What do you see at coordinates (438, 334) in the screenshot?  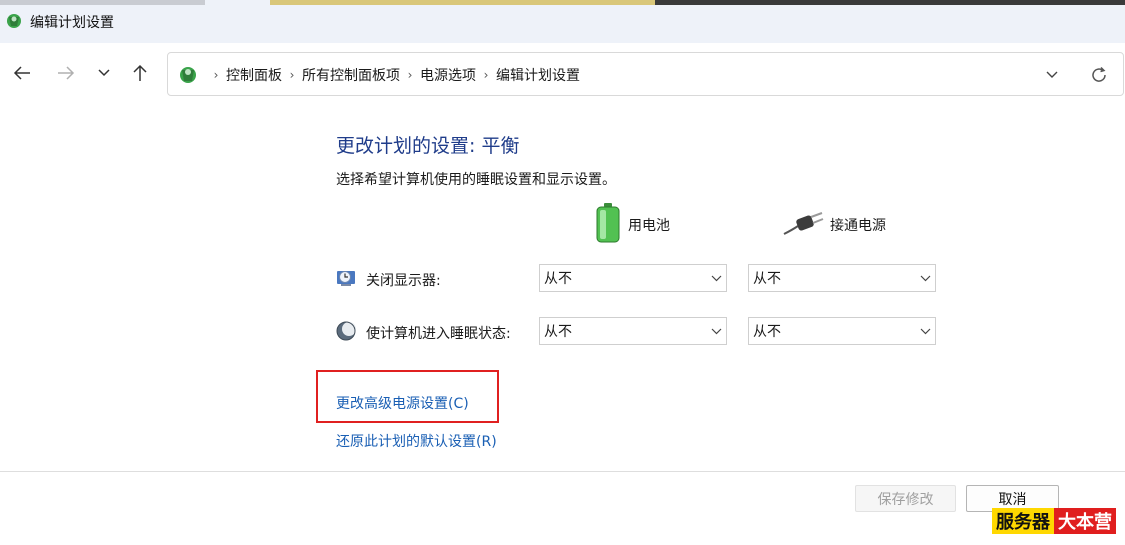 I see `sleep-label: 使计算机进入睡眠状态:` at bounding box center [438, 334].